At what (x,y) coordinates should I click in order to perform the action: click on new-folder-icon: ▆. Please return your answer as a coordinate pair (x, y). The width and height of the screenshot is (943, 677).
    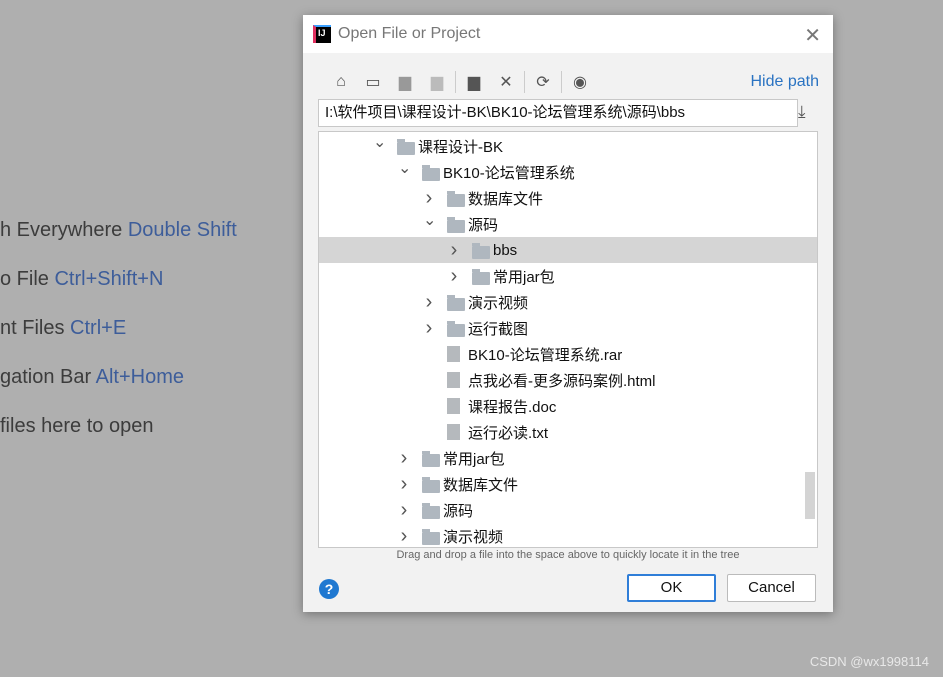
    Looking at the image, I should click on (474, 82).